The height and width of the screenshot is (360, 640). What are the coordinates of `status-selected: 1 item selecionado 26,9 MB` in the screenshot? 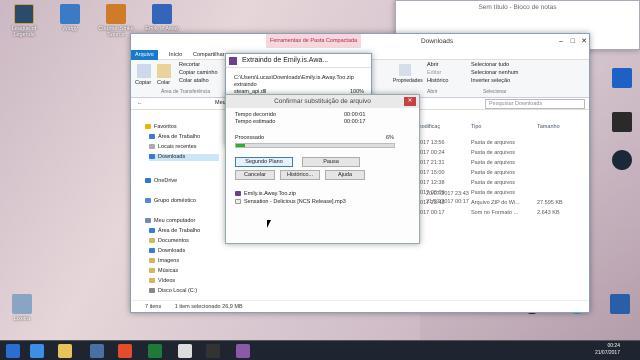 It's located at (208, 307).